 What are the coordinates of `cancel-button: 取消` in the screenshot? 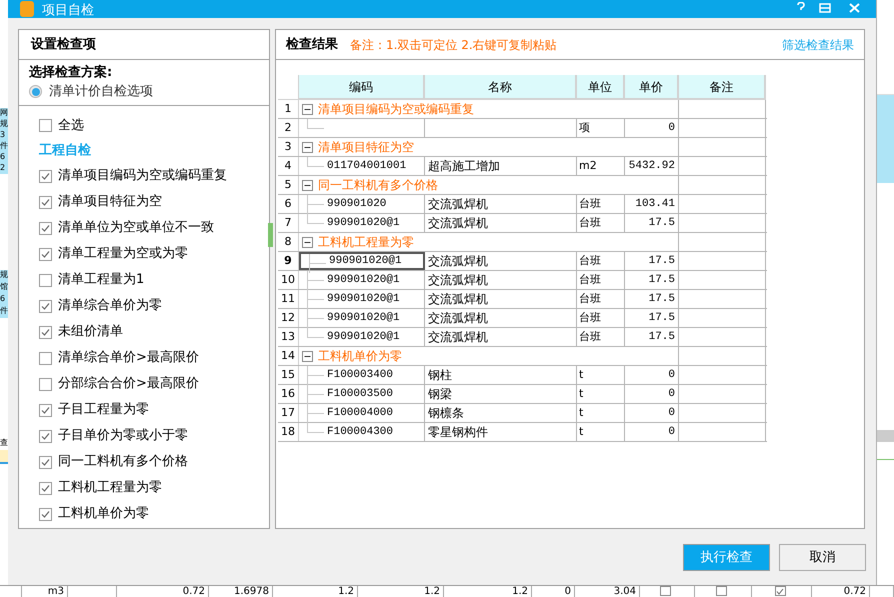 It's located at (822, 557).